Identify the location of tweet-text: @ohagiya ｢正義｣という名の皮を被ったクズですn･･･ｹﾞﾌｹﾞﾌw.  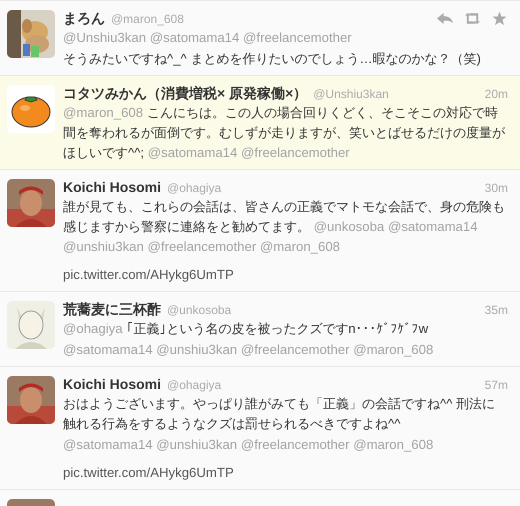
(246, 329).